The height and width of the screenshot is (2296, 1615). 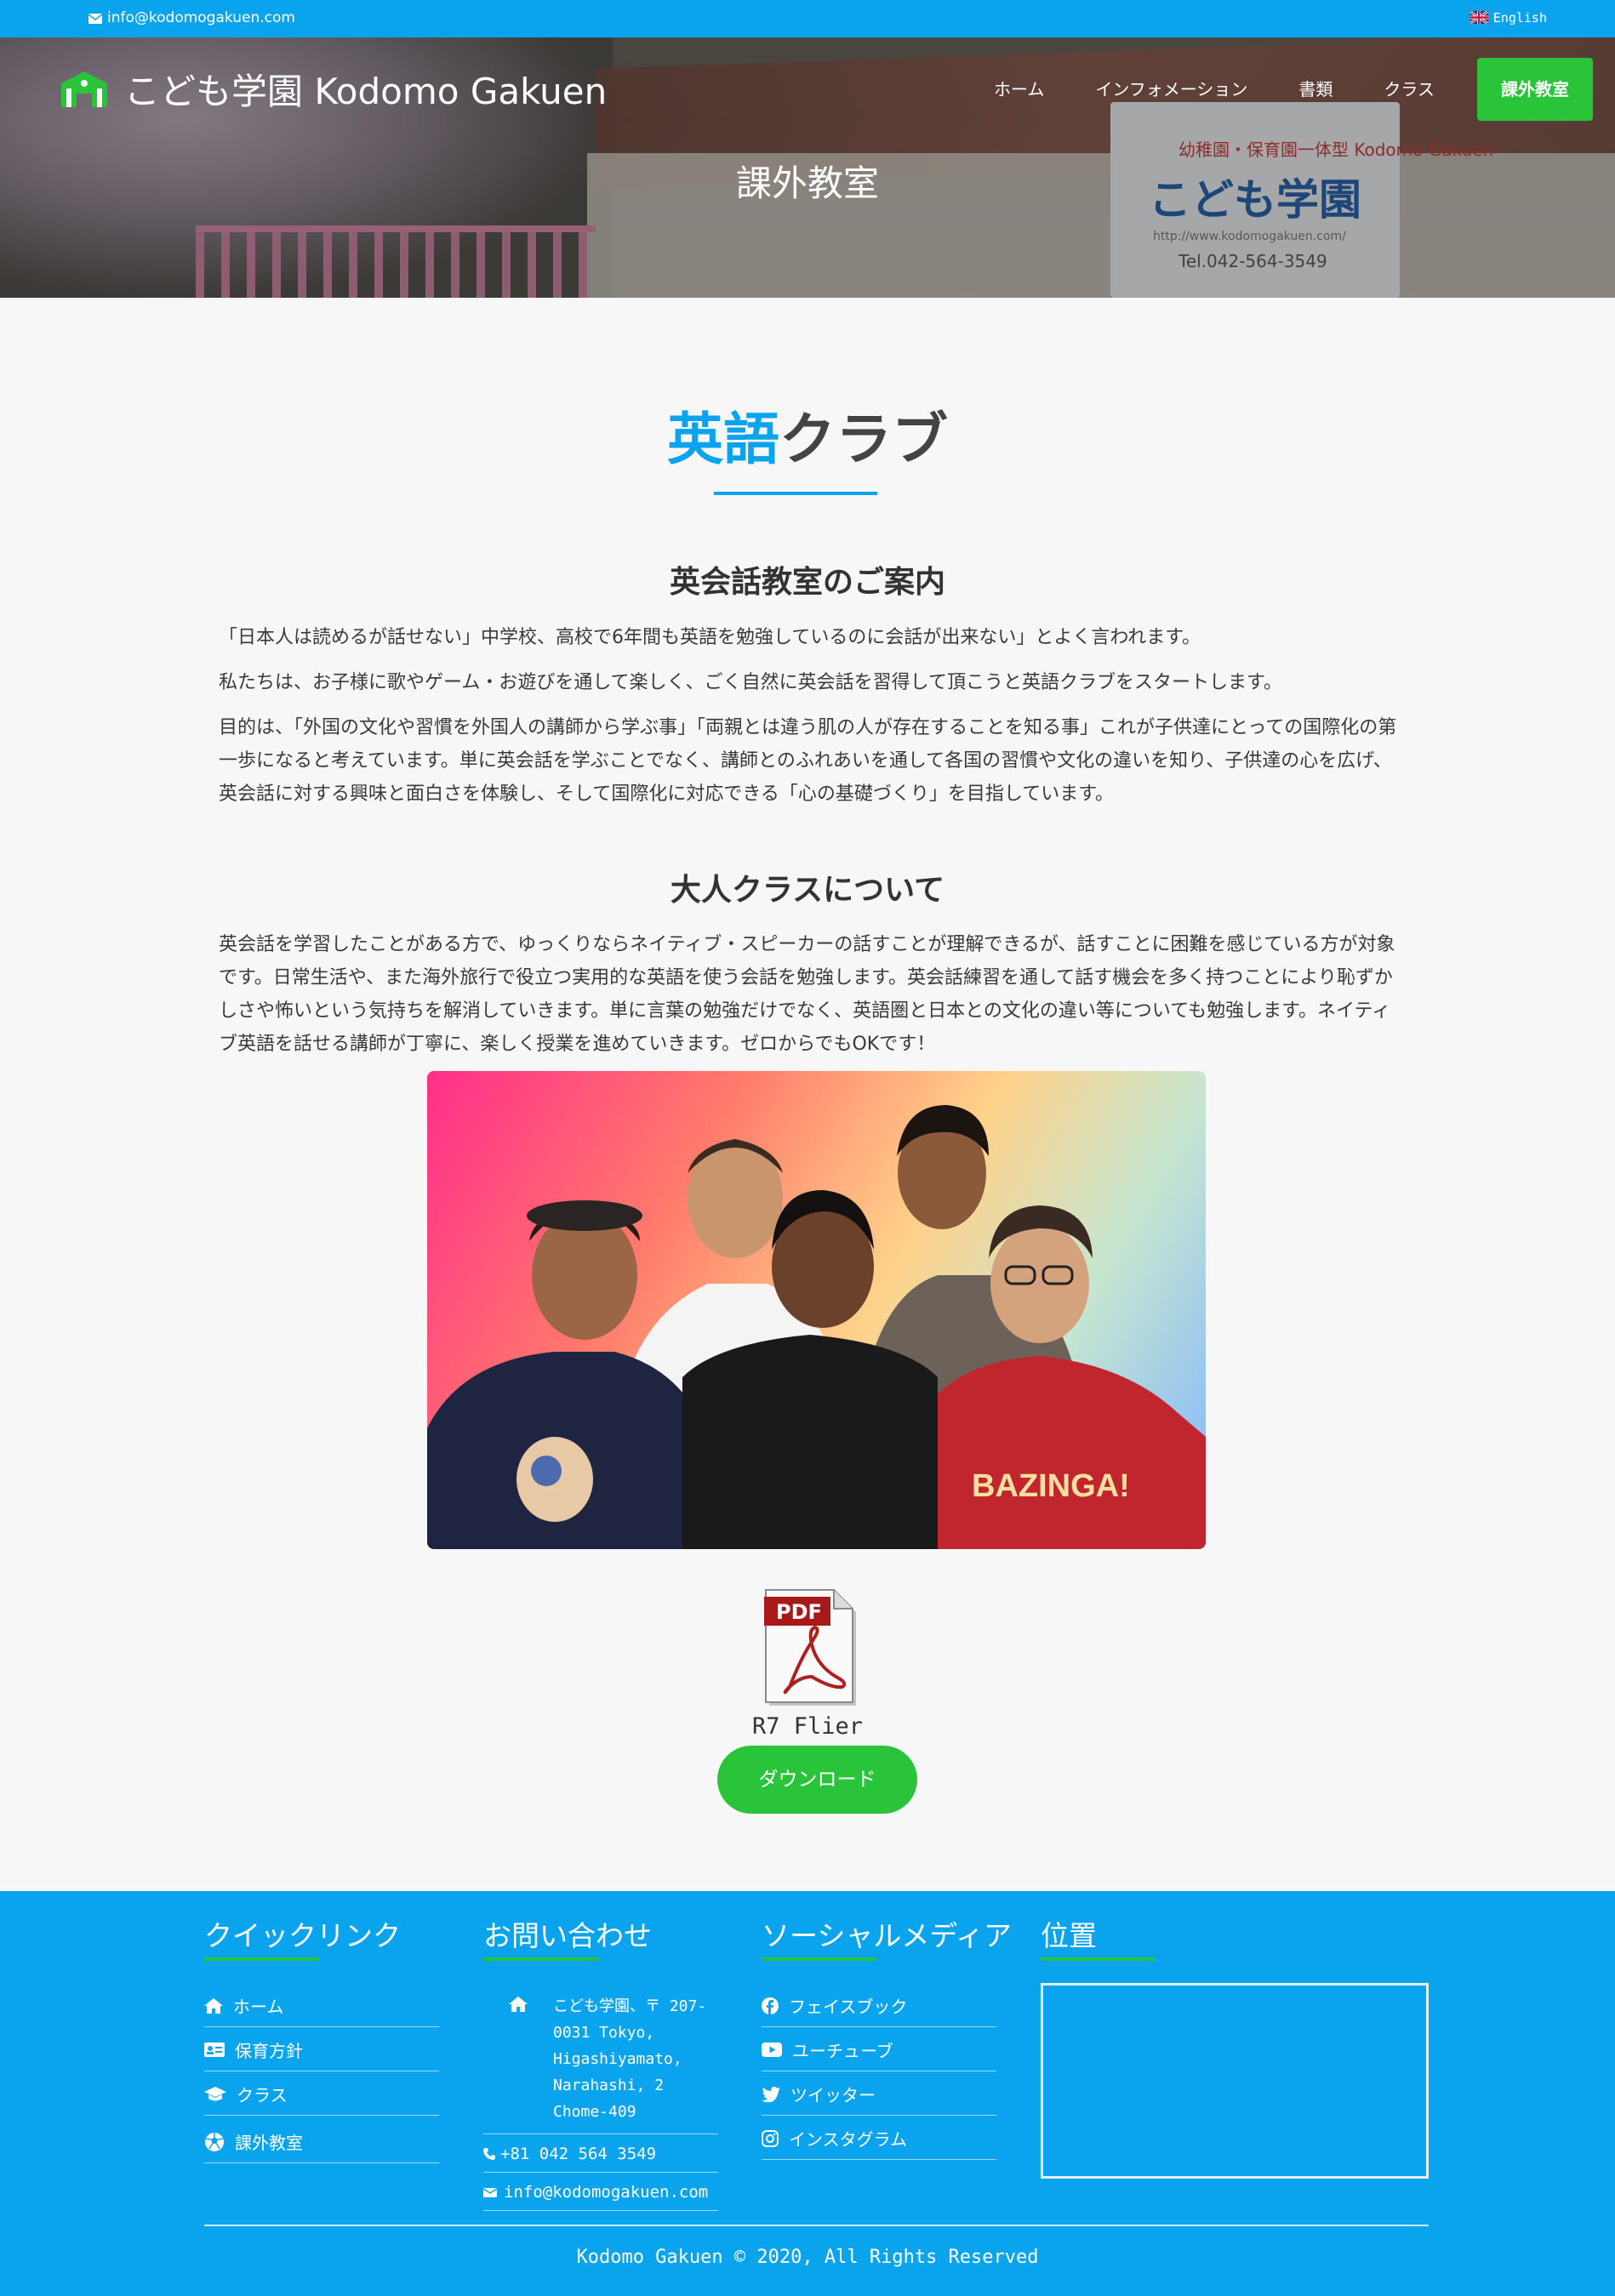 I want to click on contact-email: info@kodomogakuen.com, so click(x=600, y=2192).